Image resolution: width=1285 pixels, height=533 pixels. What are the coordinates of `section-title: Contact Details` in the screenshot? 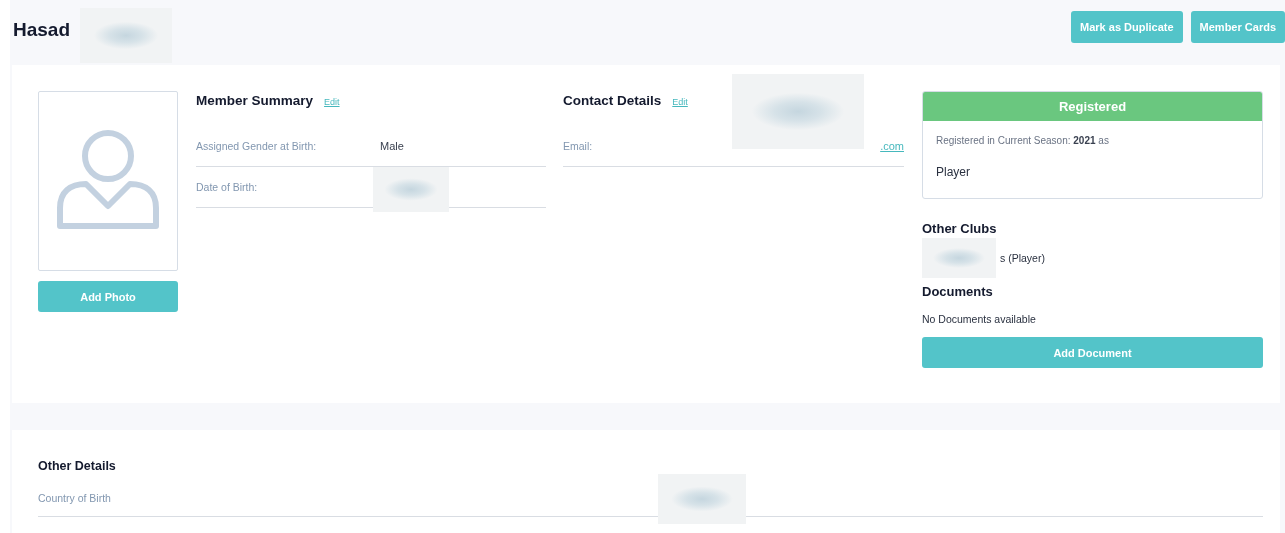 It's located at (612, 100).